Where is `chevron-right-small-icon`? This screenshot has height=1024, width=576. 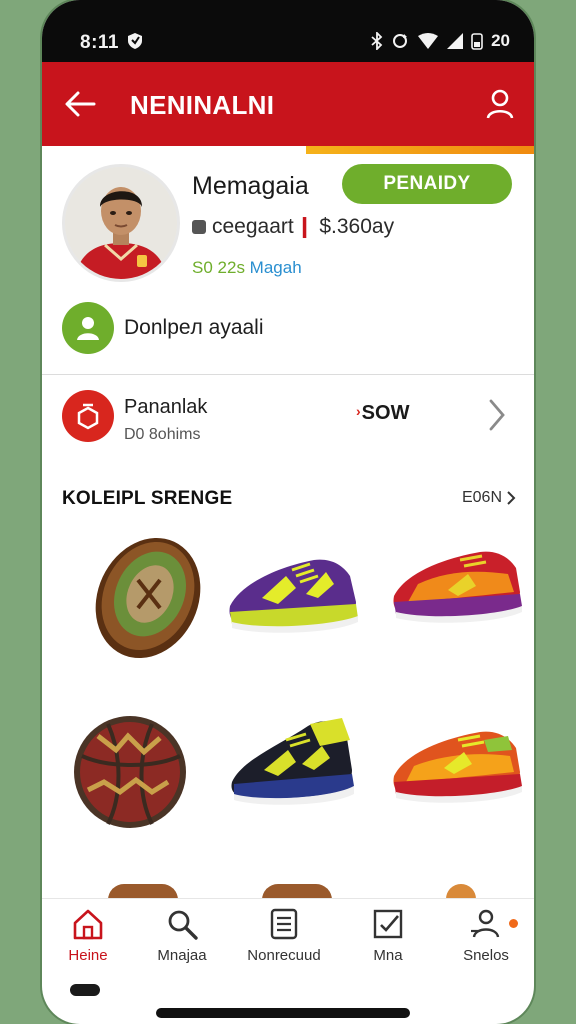 chevron-right-small-icon is located at coordinates (511, 498).